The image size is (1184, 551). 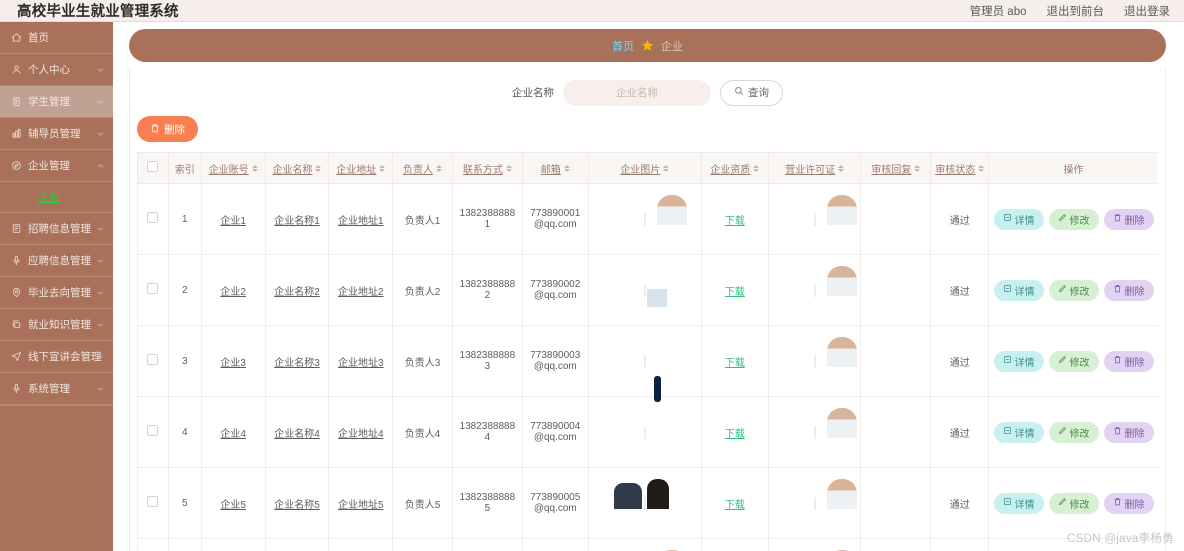 I want to click on cell-name: 企业名称4, so click(x=297, y=432).